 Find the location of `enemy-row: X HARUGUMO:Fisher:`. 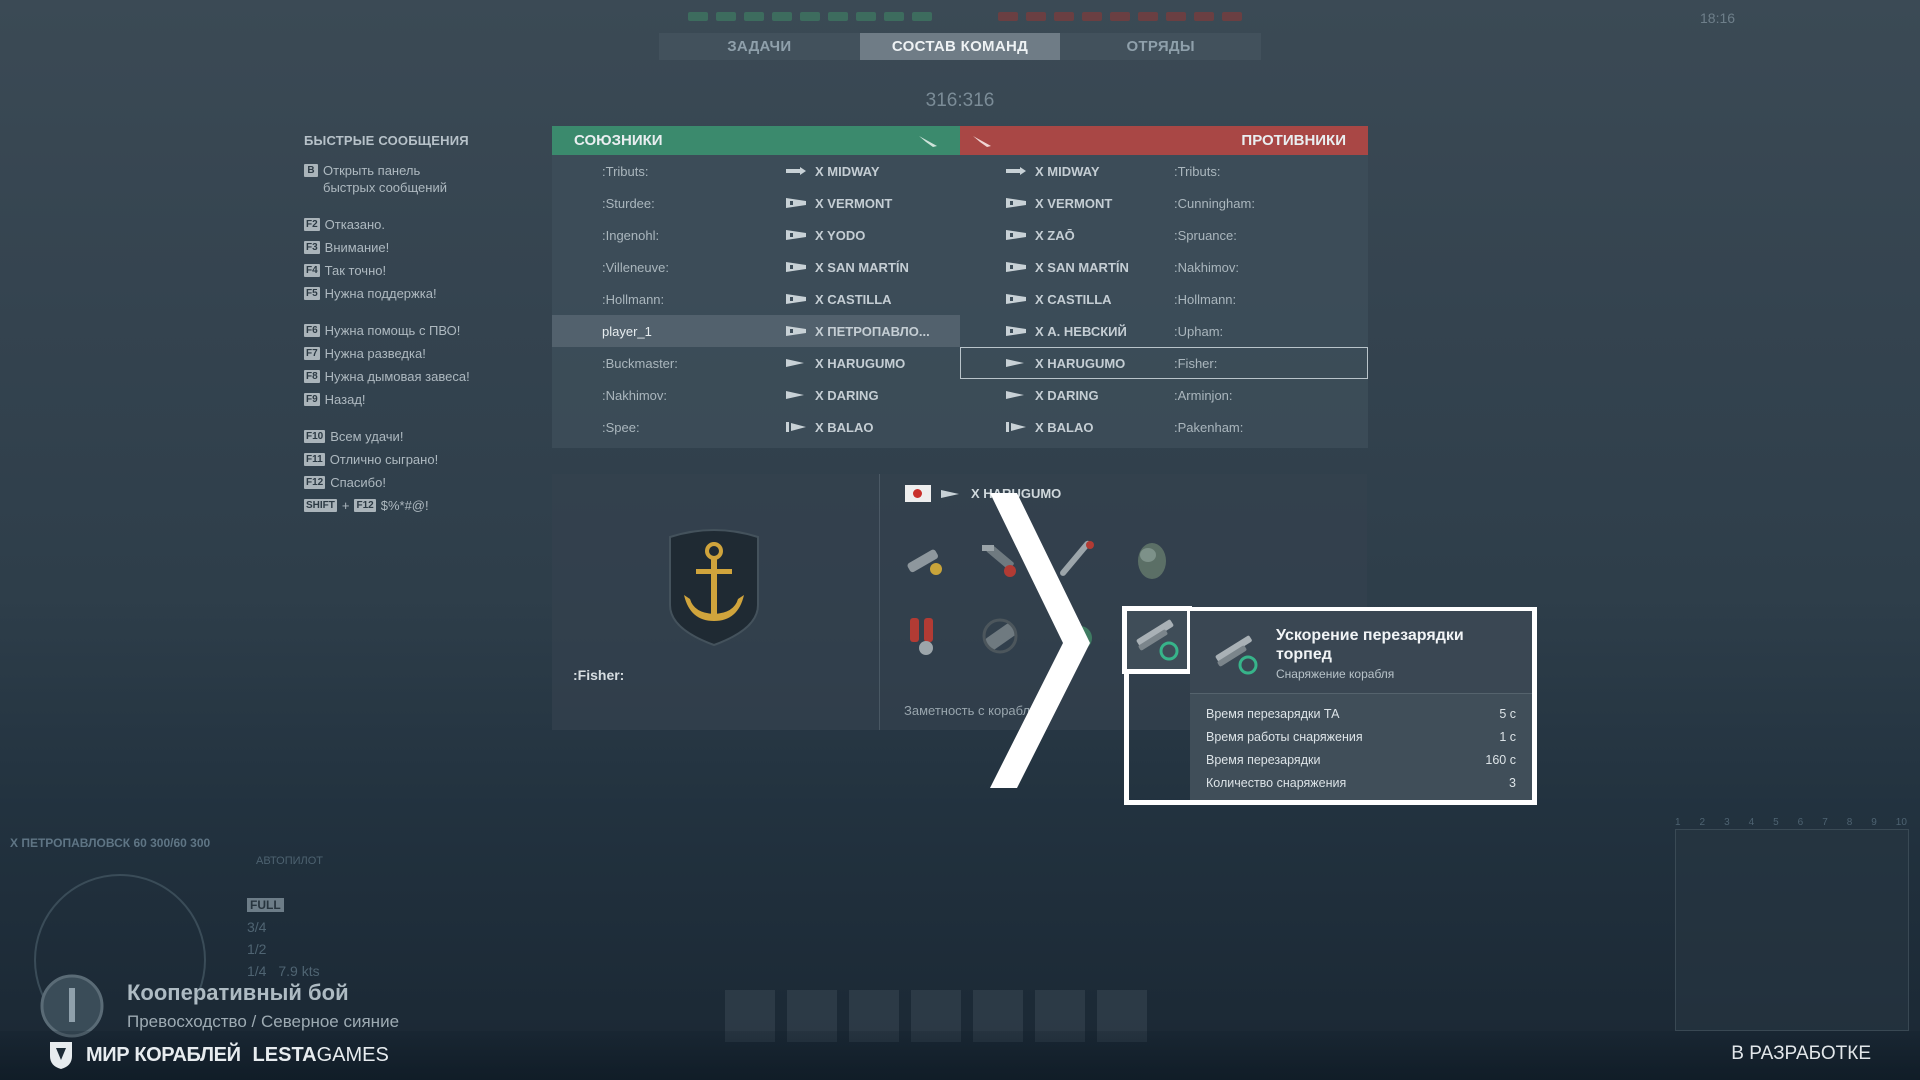

enemy-row: X HARUGUMO:Fisher: is located at coordinates (1164, 363).